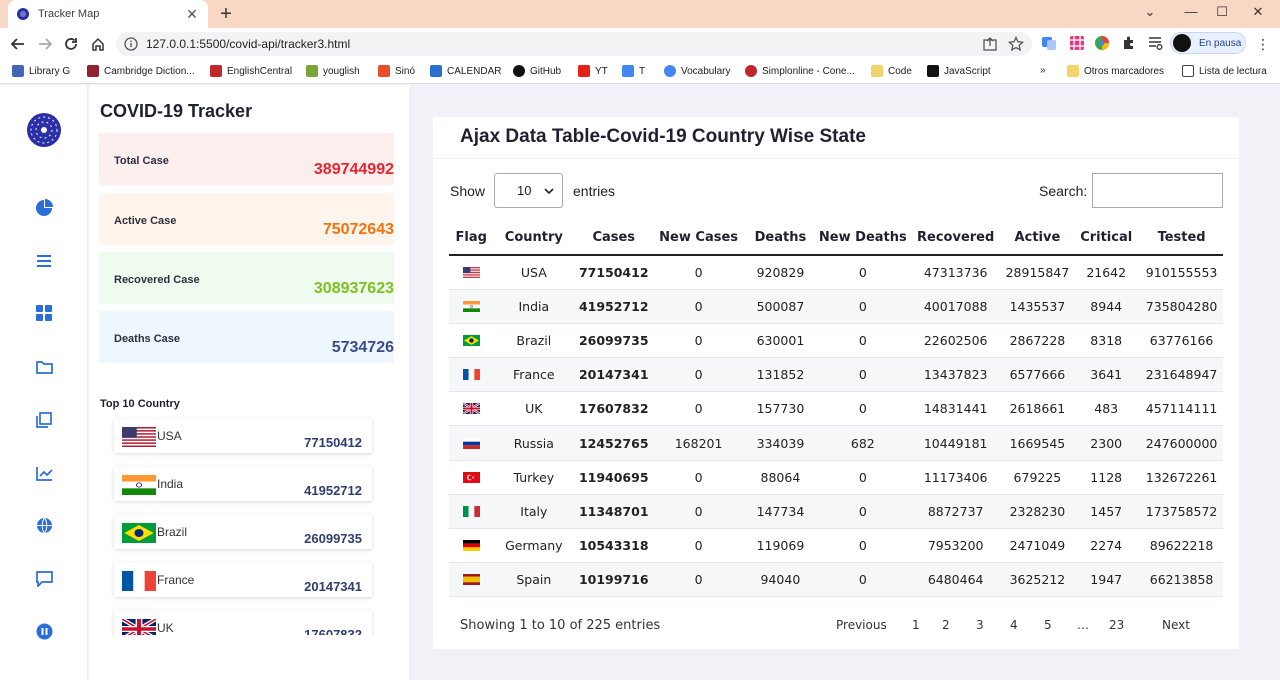 The height and width of the screenshot is (680, 1280). Describe the element at coordinates (145, 221) in the screenshot. I see `stat-label: Active Case` at that location.